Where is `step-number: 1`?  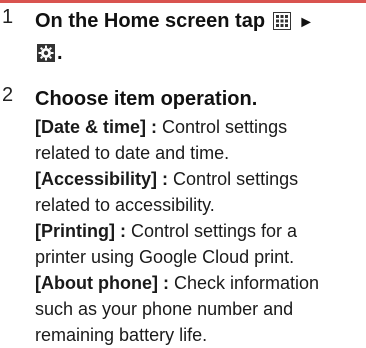 step-number: 1 is located at coordinates (8, 17).